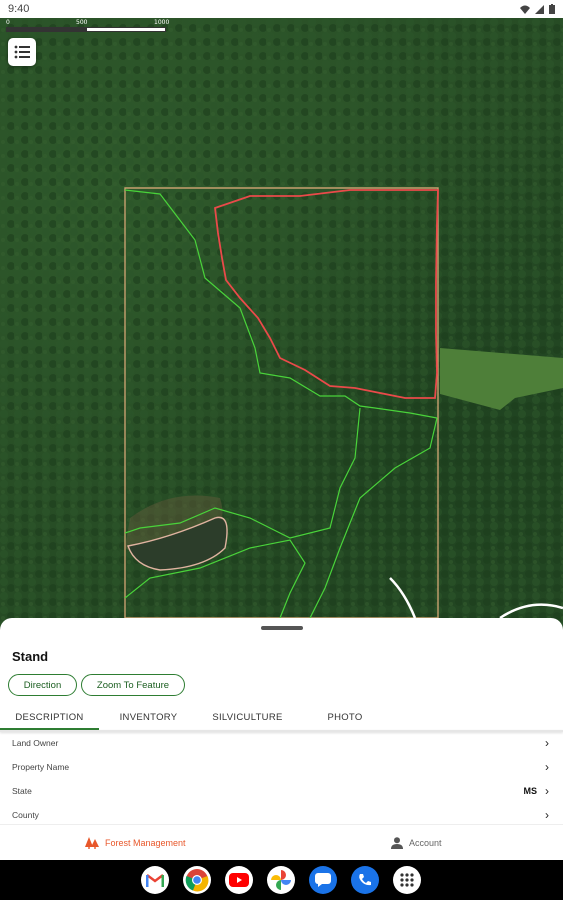  I want to click on wifi-icon, so click(525, 9).